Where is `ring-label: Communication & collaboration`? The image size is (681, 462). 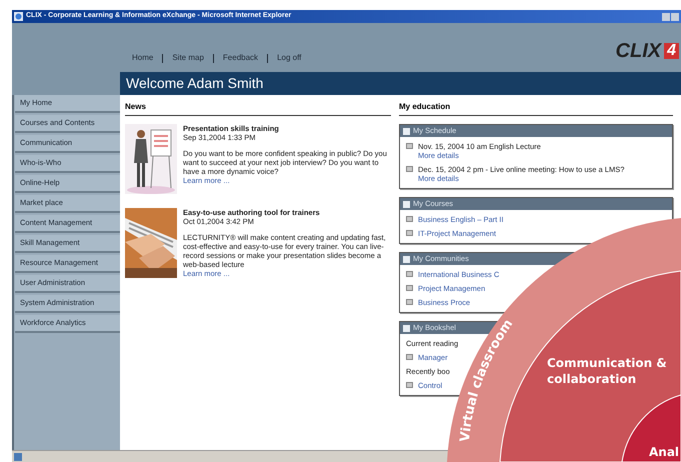 ring-label: Communication & collaboration is located at coordinates (607, 371).